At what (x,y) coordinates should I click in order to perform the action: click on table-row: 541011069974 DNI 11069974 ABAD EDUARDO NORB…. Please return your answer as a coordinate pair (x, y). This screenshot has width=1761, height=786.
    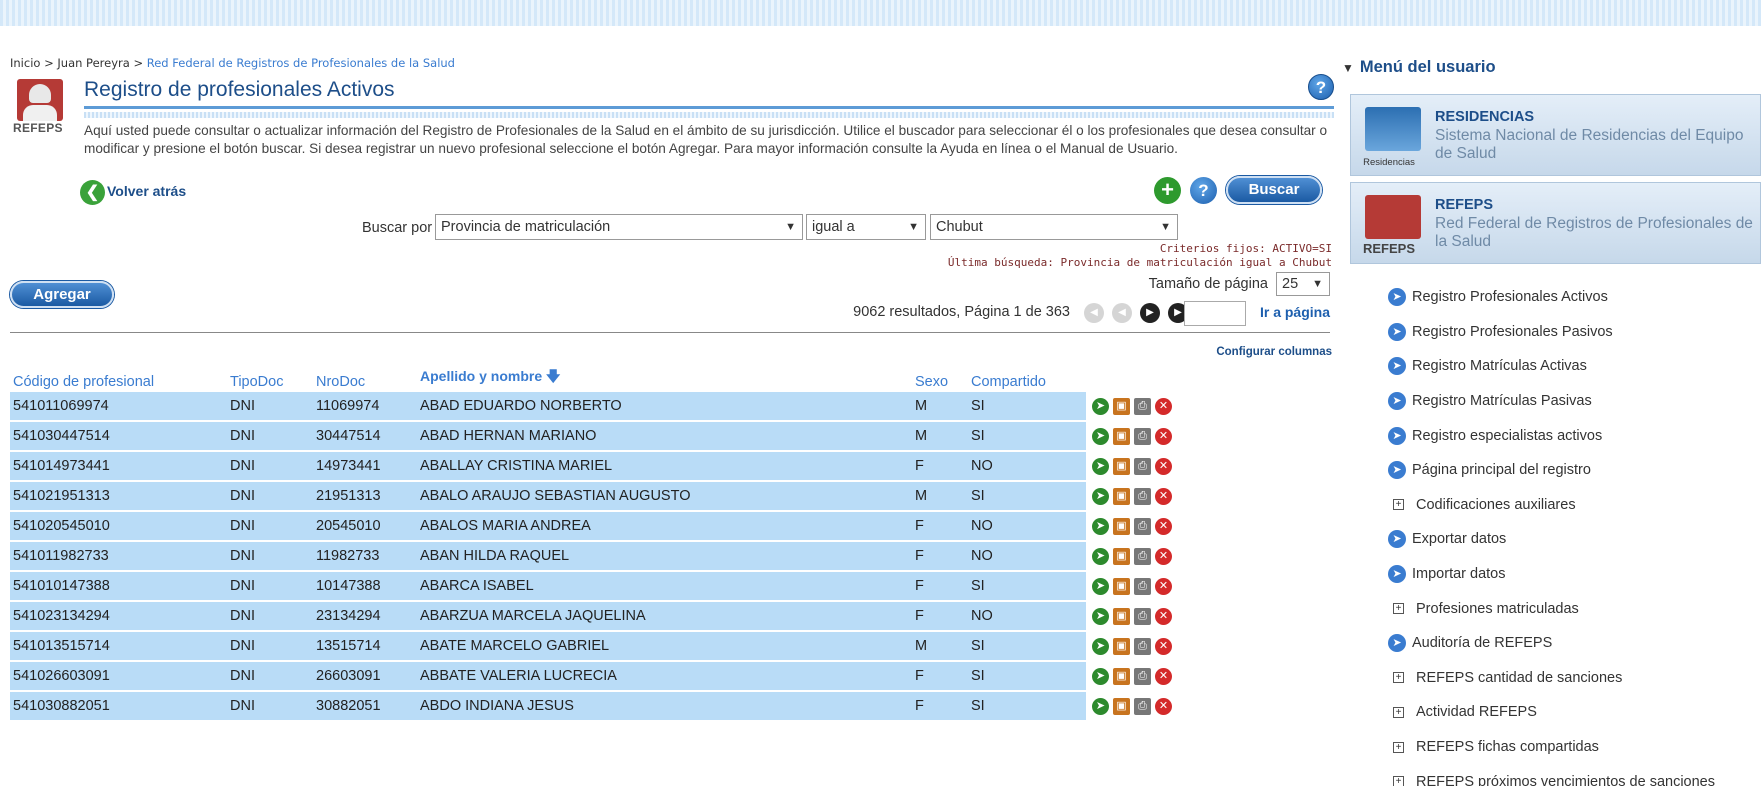
    Looking at the image, I should click on (670, 406).